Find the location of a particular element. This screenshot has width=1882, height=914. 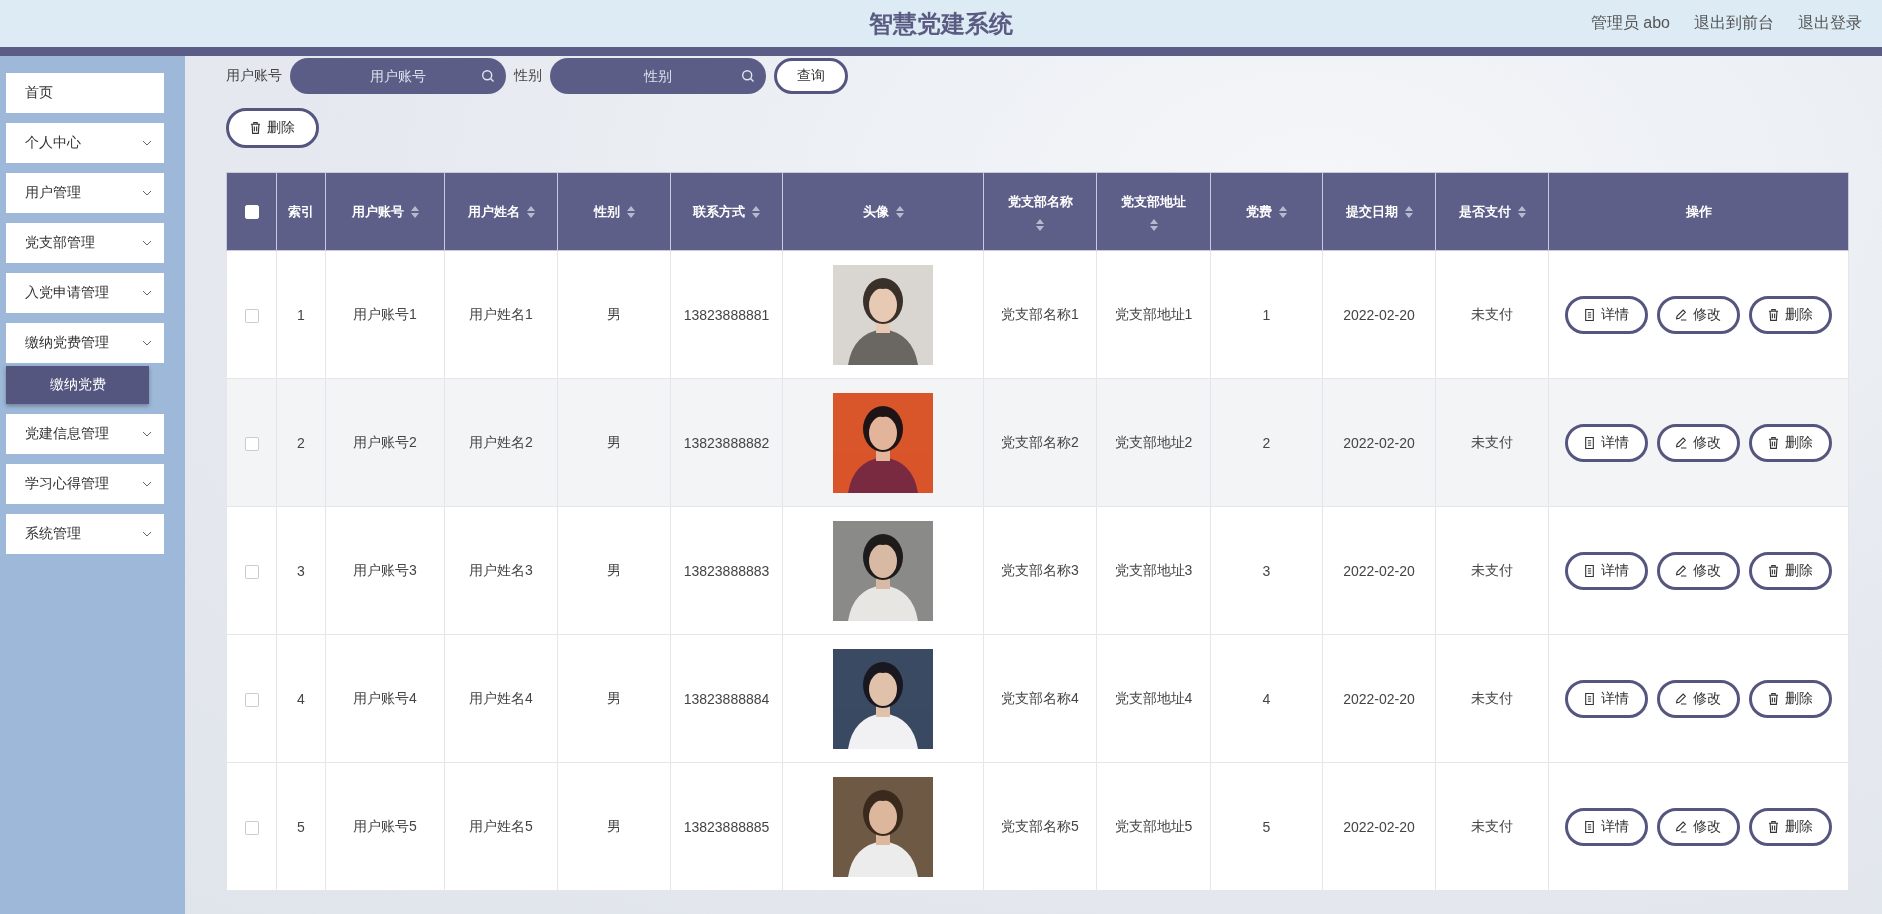

table-cell: 用户账号1 is located at coordinates (385, 313).